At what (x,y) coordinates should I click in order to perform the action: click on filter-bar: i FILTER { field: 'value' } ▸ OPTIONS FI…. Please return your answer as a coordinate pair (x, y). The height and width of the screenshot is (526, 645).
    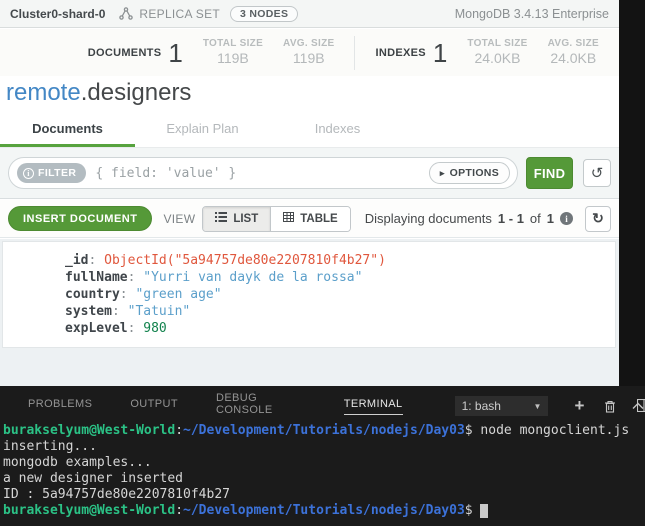
    Looking at the image, I should click on (309, 173).